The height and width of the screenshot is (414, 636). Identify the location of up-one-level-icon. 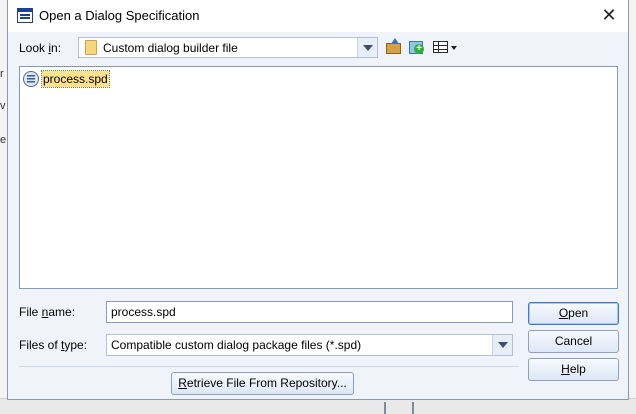
(394, 47).